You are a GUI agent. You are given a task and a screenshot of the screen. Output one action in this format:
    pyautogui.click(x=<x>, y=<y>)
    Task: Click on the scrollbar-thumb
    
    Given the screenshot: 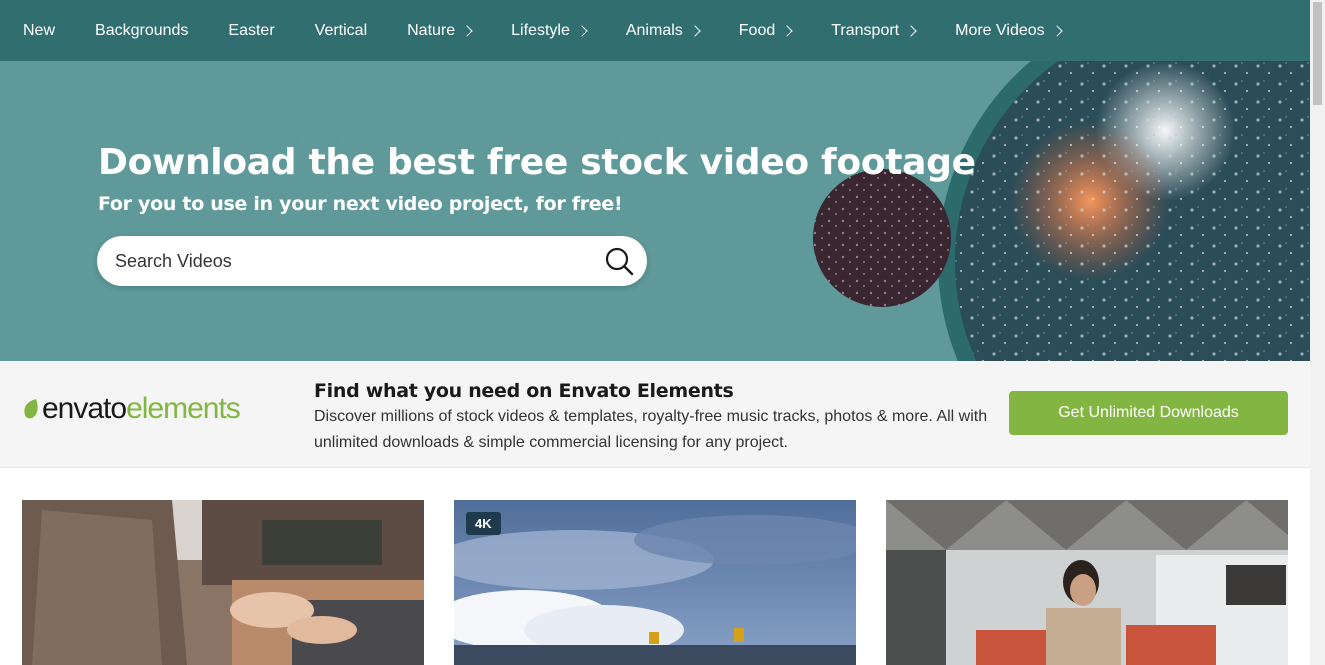 What is the action you would take?
    pyautogui.click(x=1317, y=53)
    